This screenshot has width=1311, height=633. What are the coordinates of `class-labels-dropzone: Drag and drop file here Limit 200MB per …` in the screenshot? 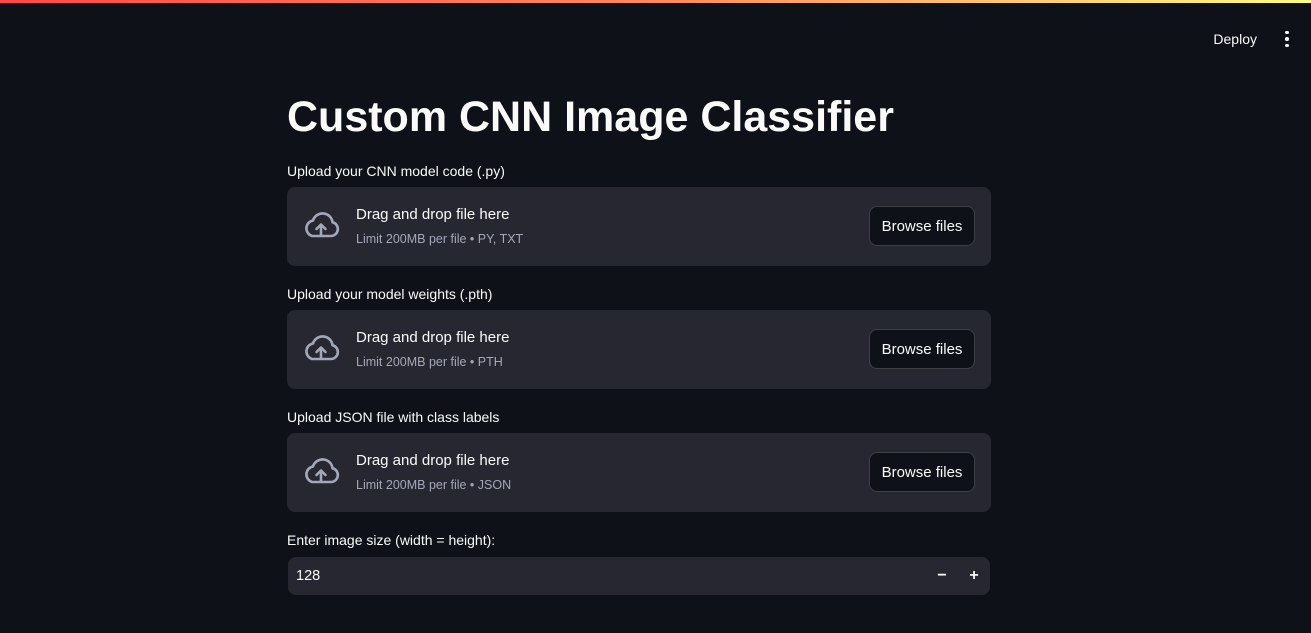 It's located at (639, 472).